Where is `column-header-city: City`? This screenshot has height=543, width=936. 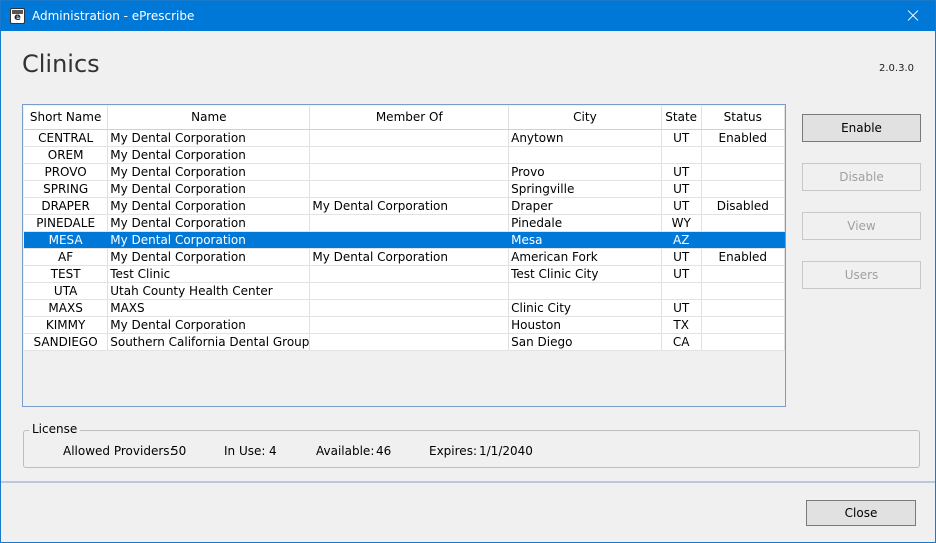 column-header-city: City is located at coordinates (585, 118).